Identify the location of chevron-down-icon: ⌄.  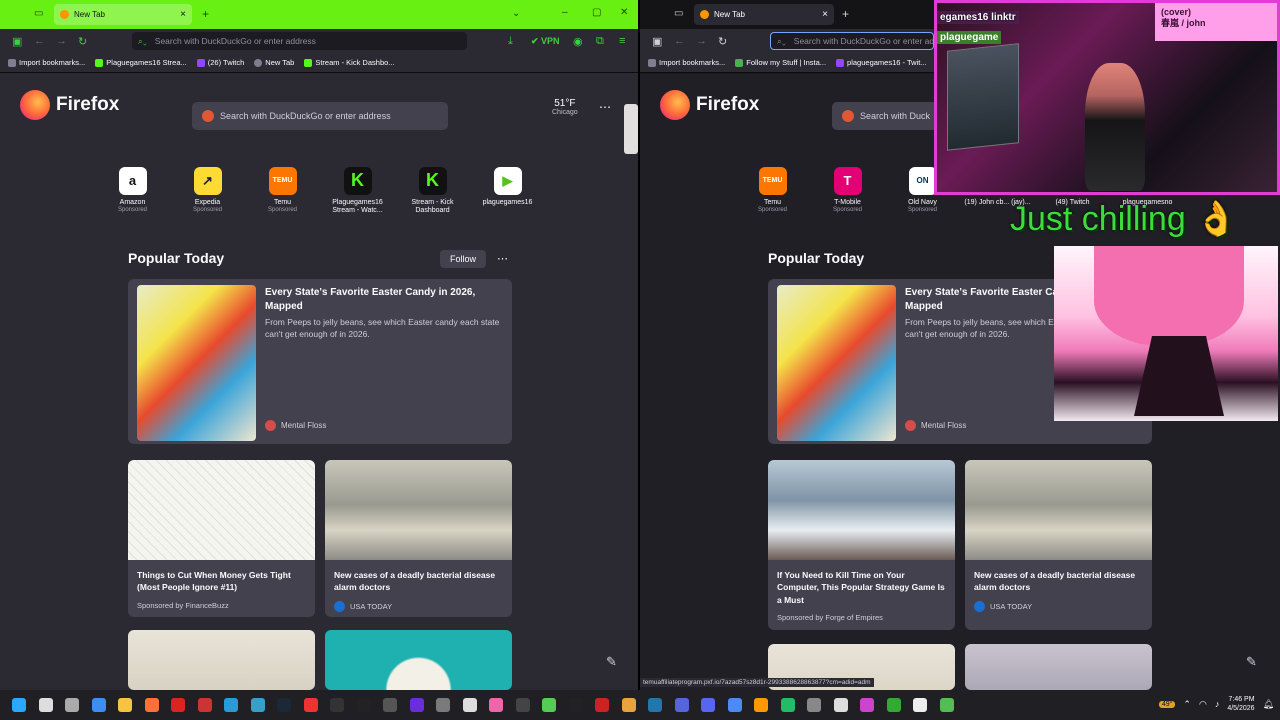
(516, 13).